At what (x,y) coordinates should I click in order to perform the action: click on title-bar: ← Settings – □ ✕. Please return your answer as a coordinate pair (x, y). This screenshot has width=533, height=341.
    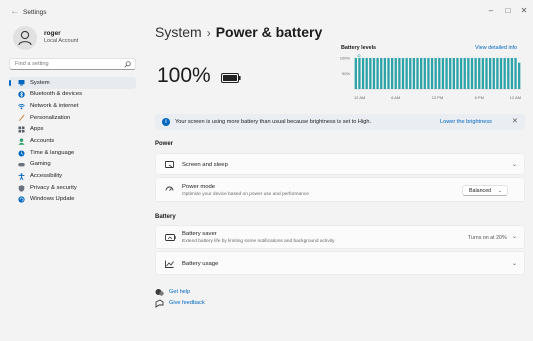
    Looking at the image, I should click on (266, 13).